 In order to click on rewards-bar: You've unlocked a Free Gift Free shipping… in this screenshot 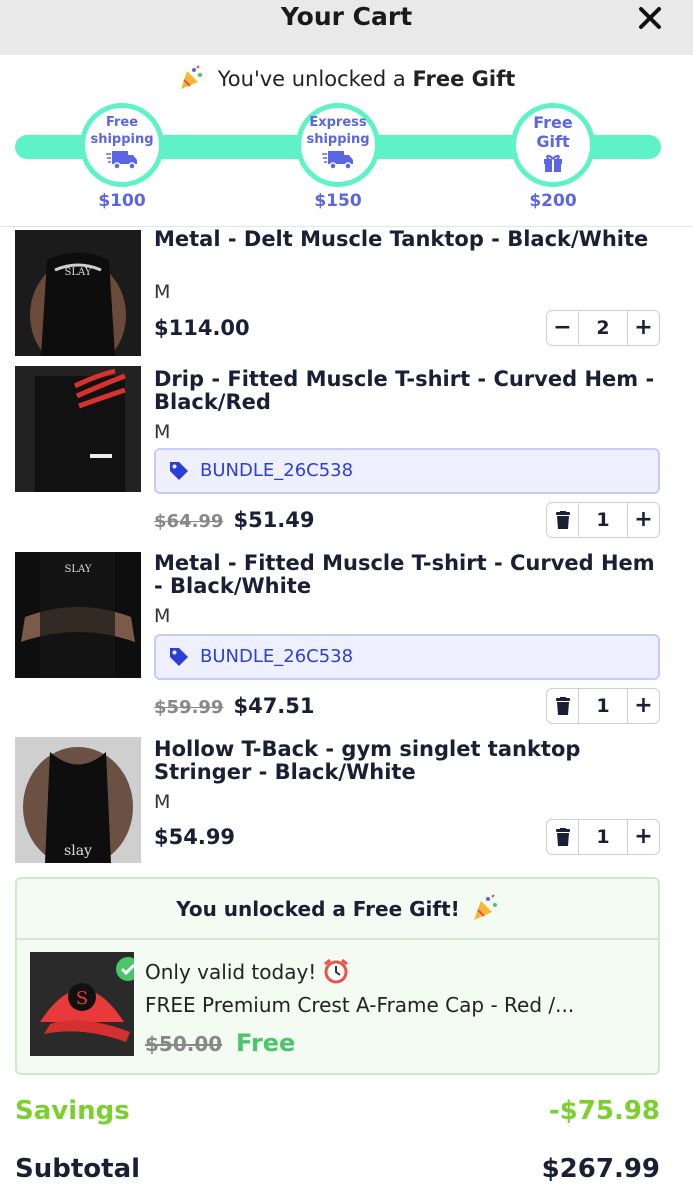, I will do `click(346, 141)`.